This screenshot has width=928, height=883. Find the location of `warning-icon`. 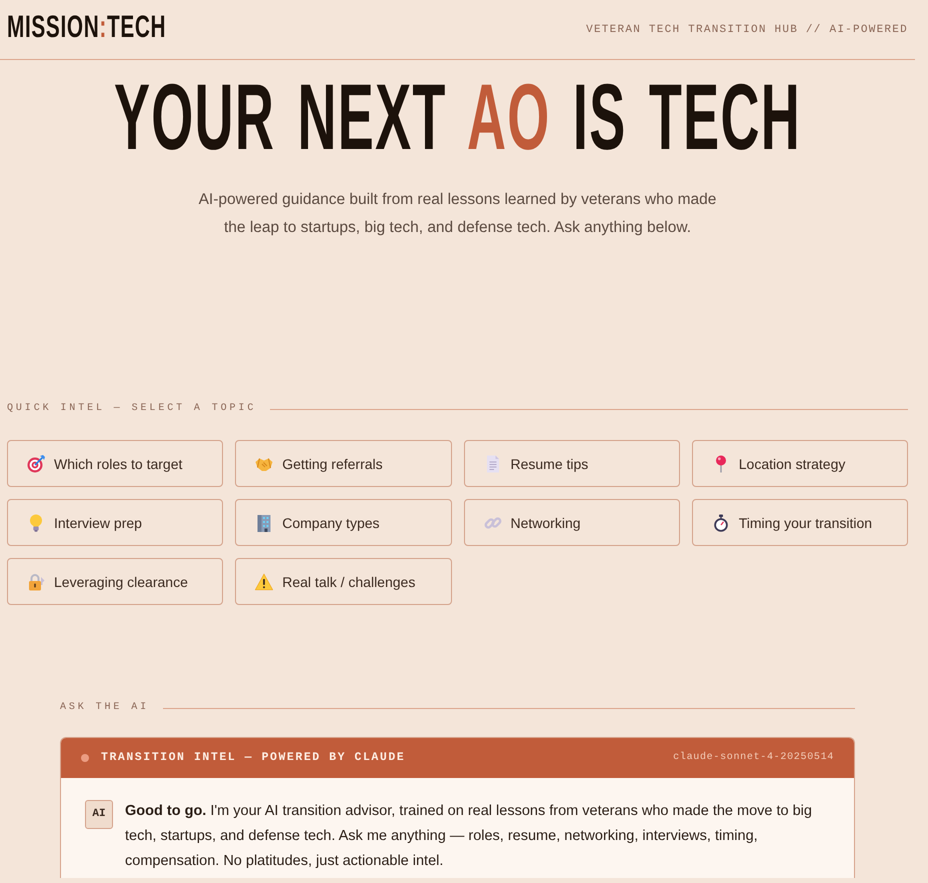

warning-icon is located at coordinates (264, 581).